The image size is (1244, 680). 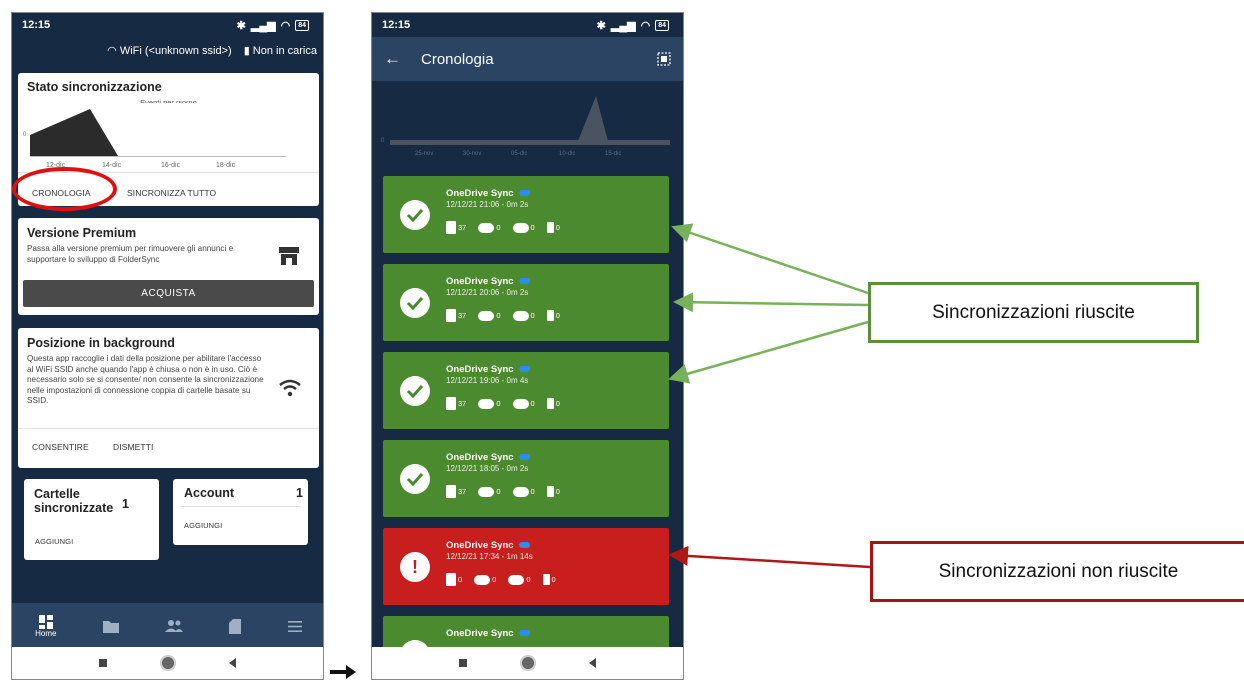 I want to click on success-callout: Sincronizzazioni riuscite, so click(x=1033, y=312).